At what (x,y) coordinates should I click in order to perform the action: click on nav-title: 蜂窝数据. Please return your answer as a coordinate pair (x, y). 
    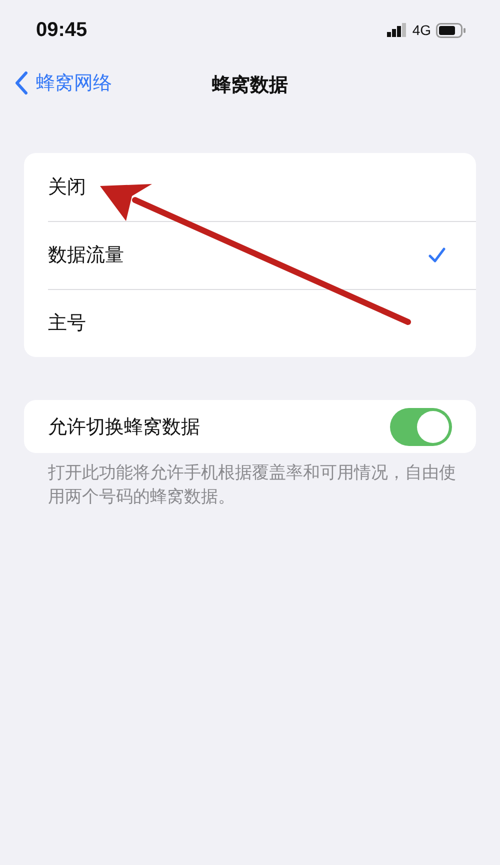
    Looking at the image, I should click on (250, 85).